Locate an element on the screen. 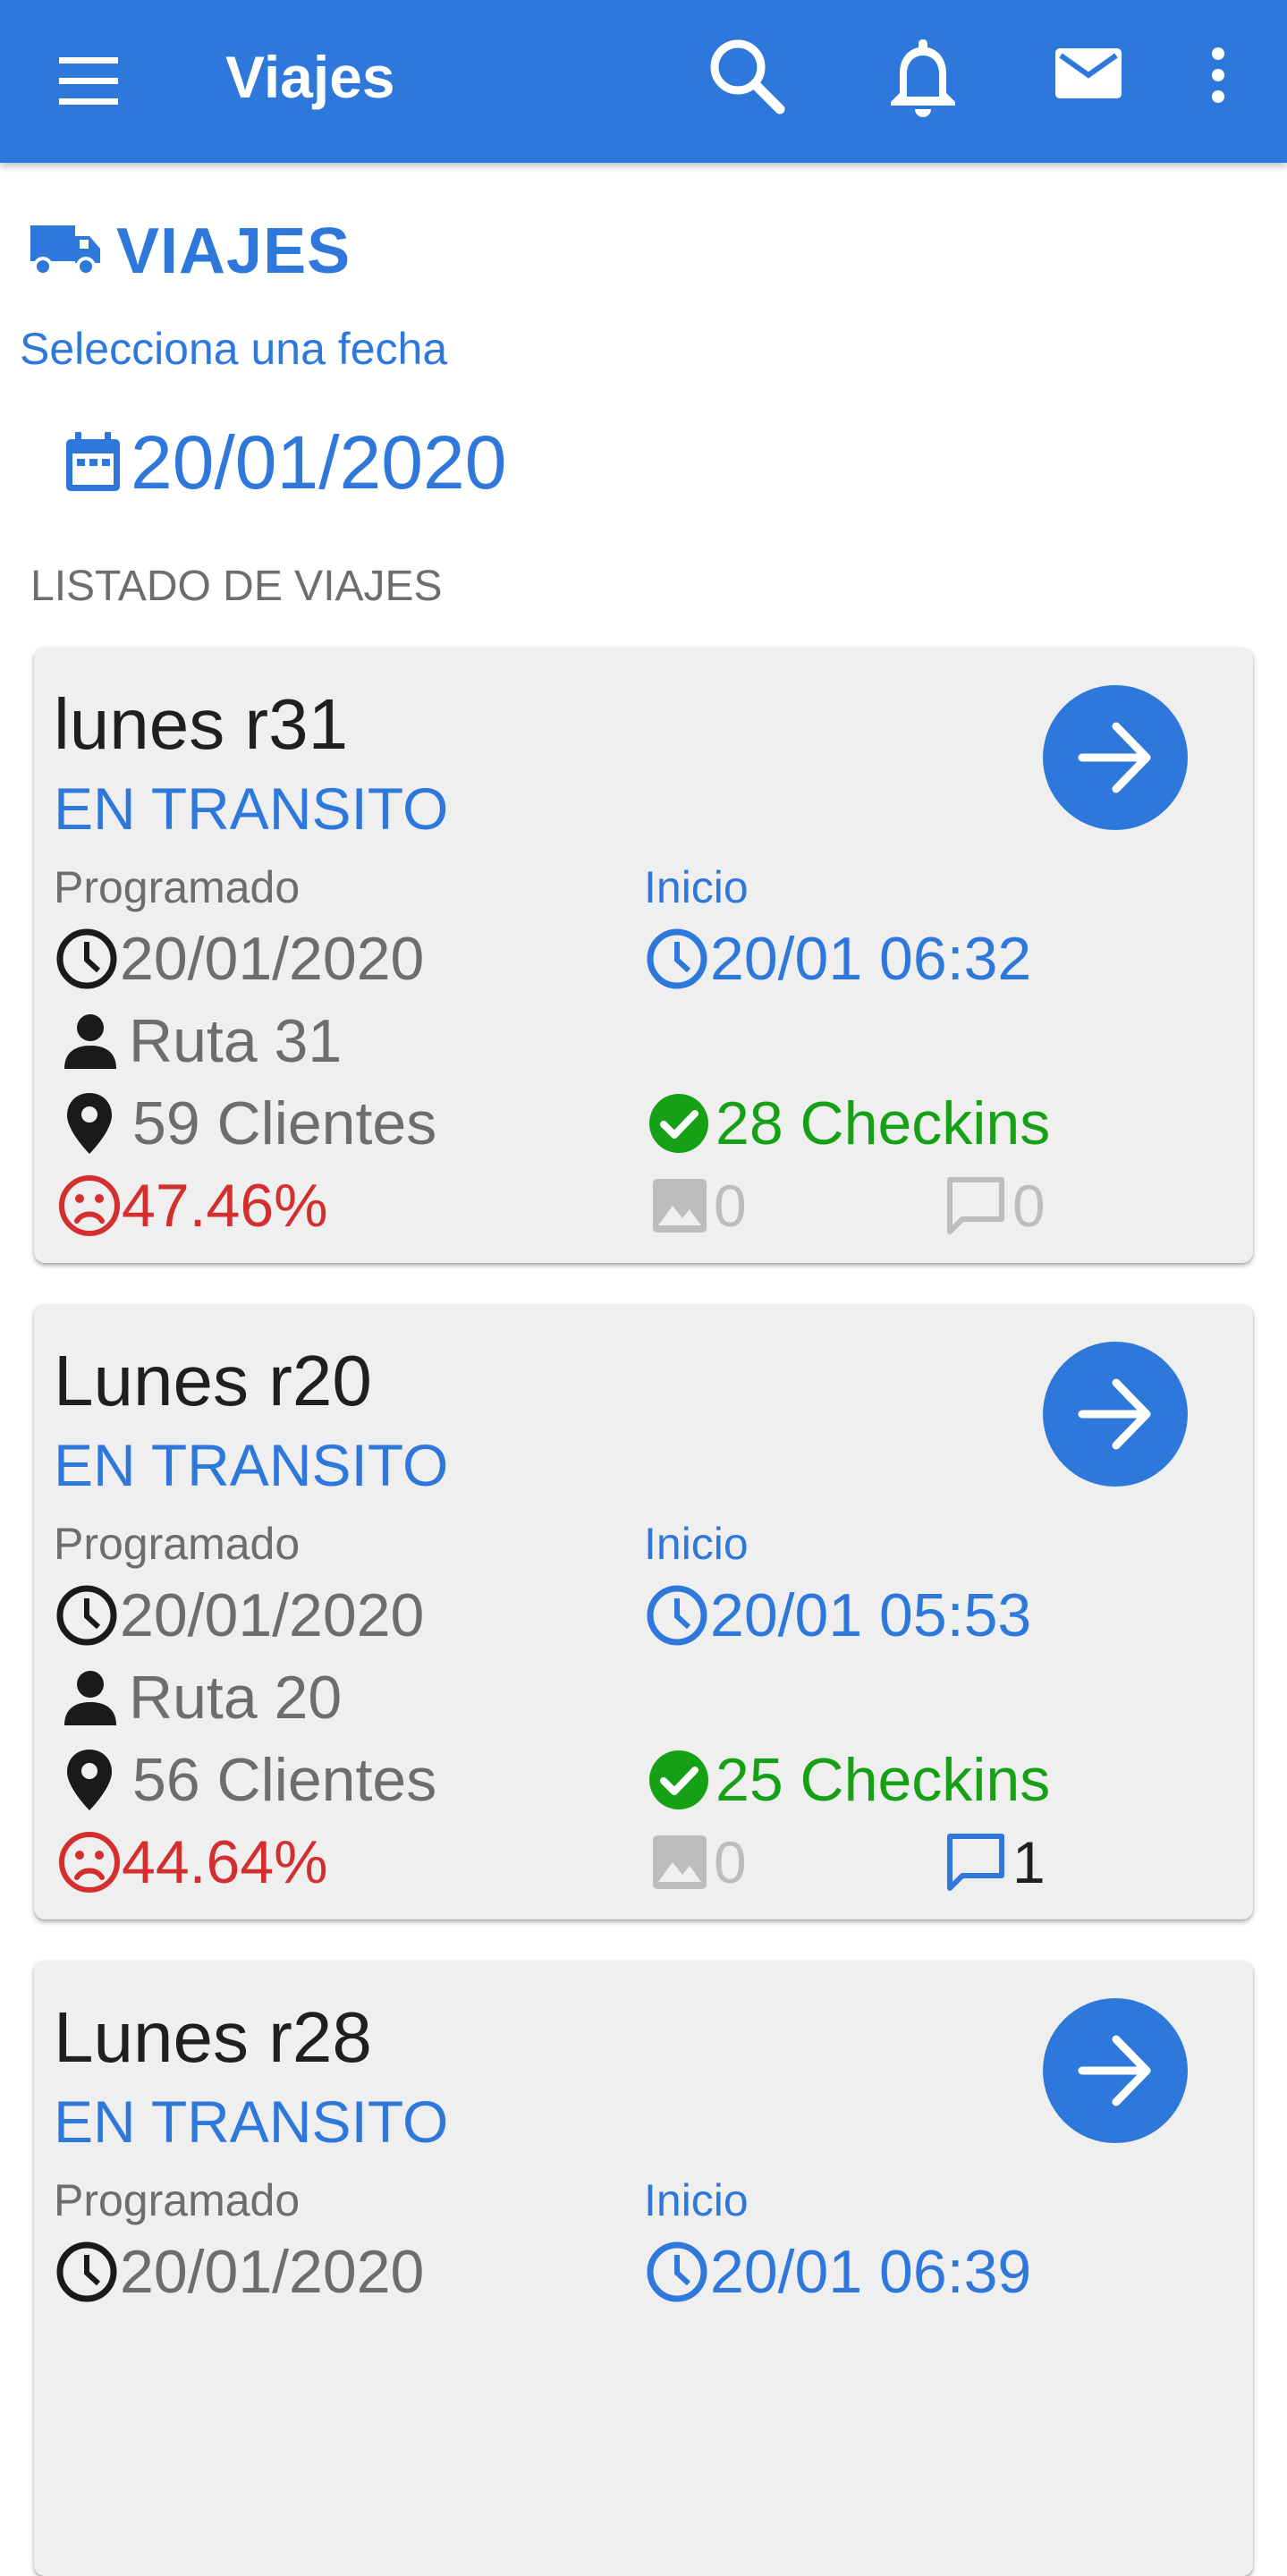  app-bar-title: Viajes is located at coordinates (310, 77).